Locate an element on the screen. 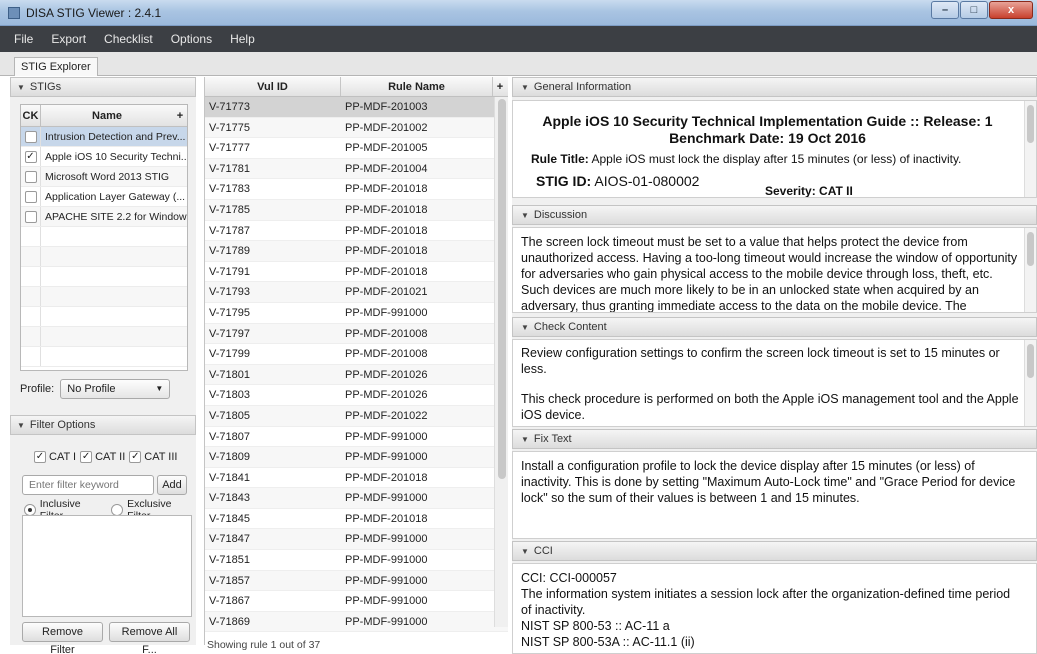 The image size is (1037, 654). rules-scrollbar is located at coordinates (501, 362).